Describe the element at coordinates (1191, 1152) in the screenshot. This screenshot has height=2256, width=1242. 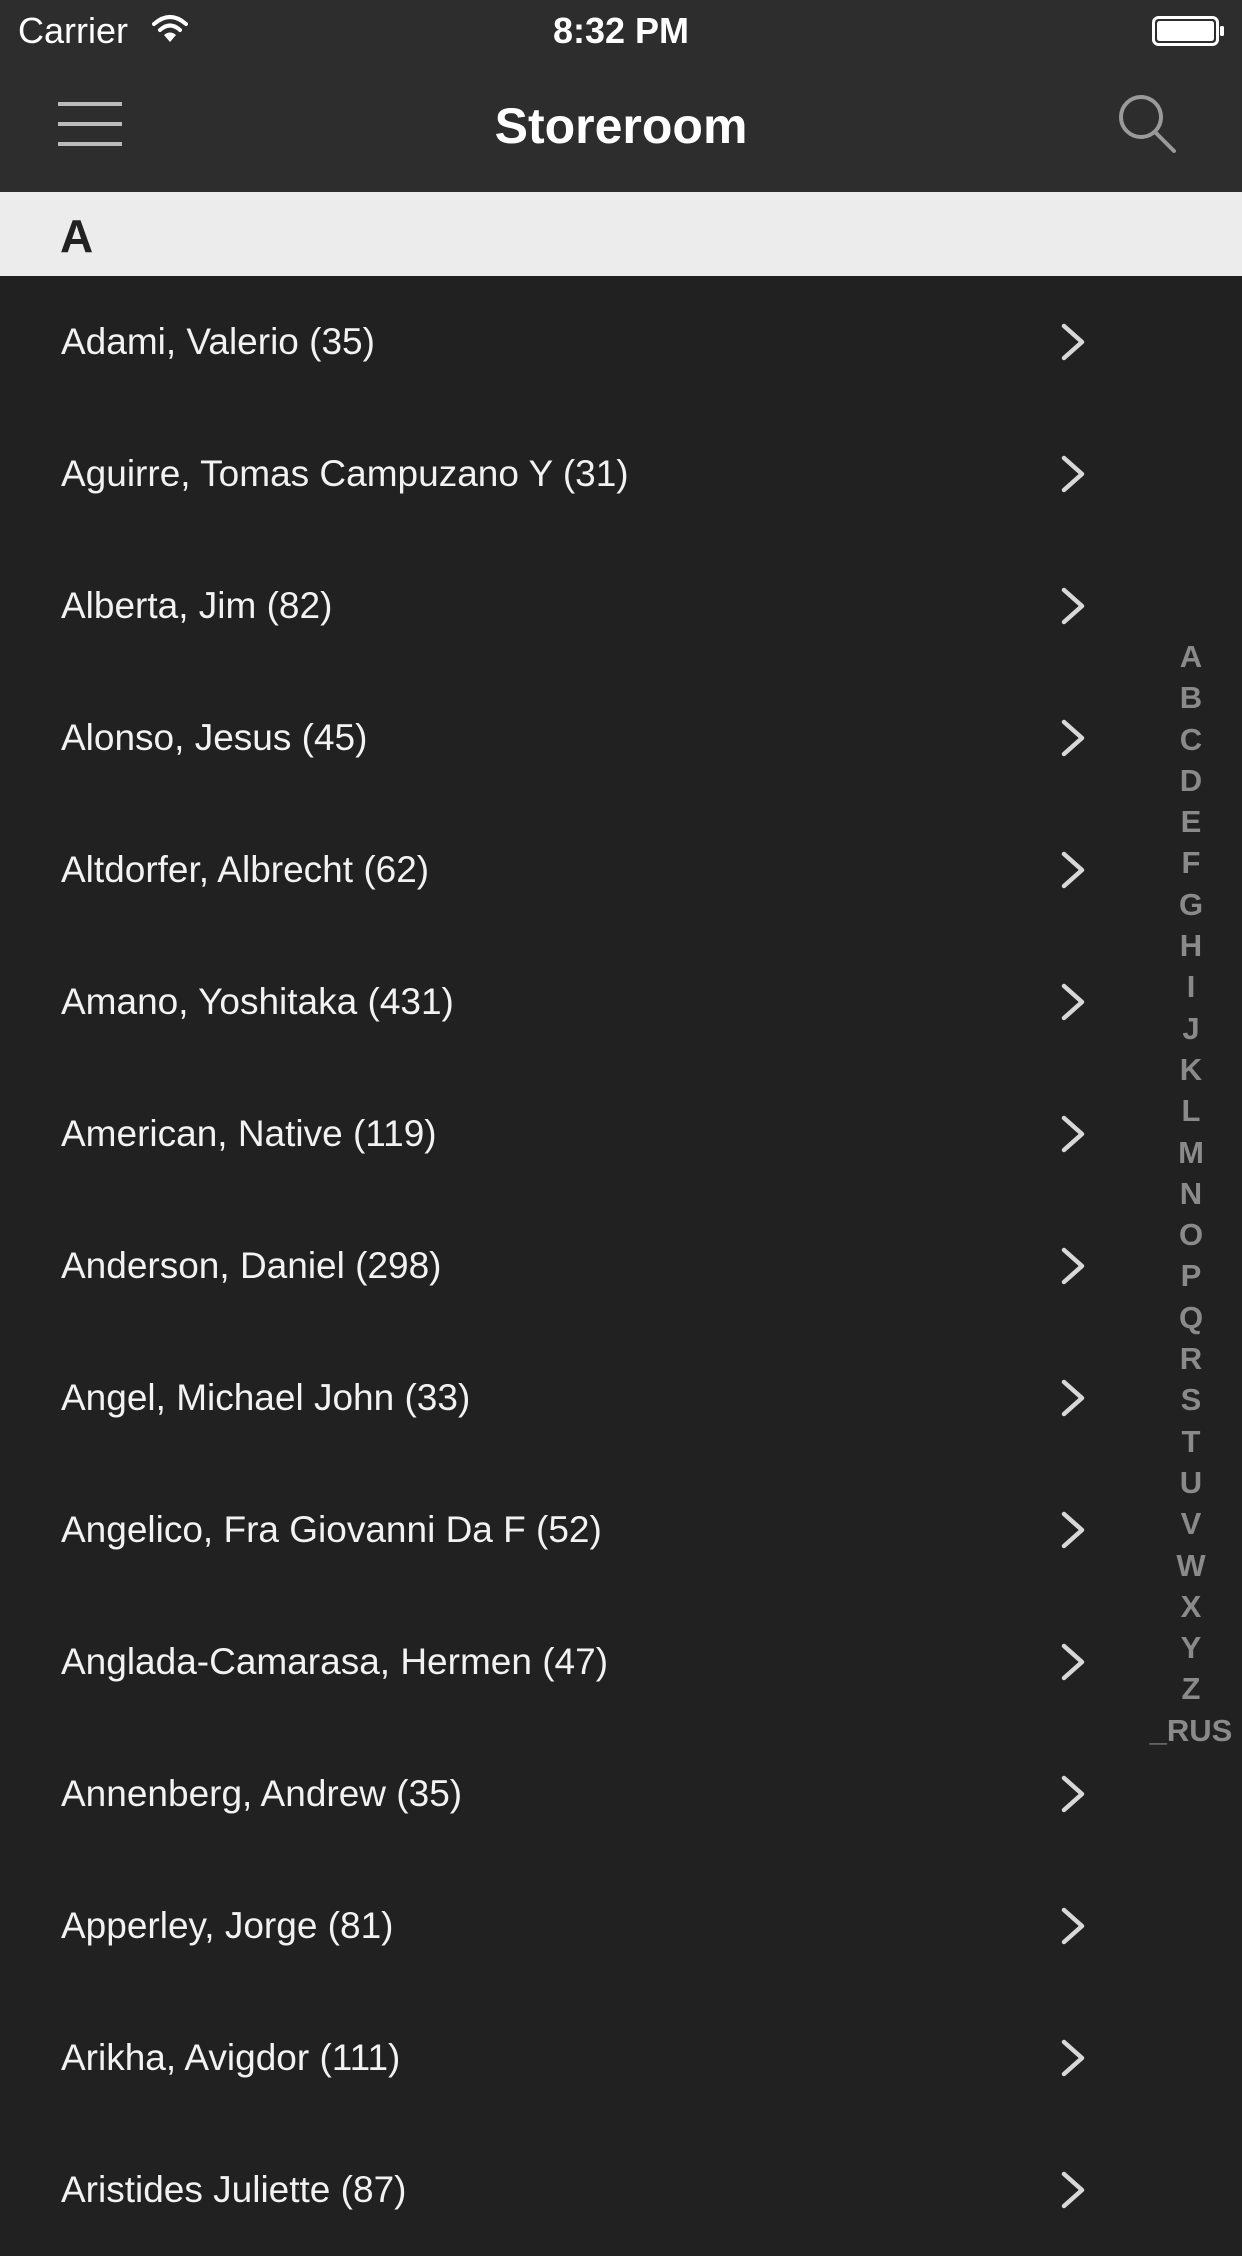
I see `index-letter: M` at that location.